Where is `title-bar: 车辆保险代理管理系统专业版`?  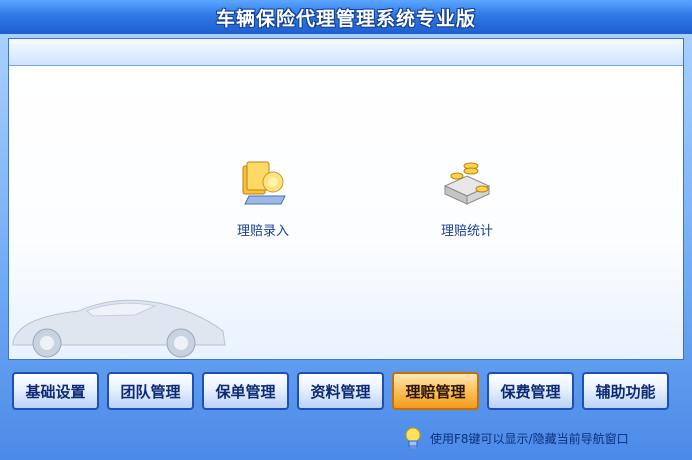 title-bar: 车辆保险代理管理系统专业版 is located at coordinates (346, 17).